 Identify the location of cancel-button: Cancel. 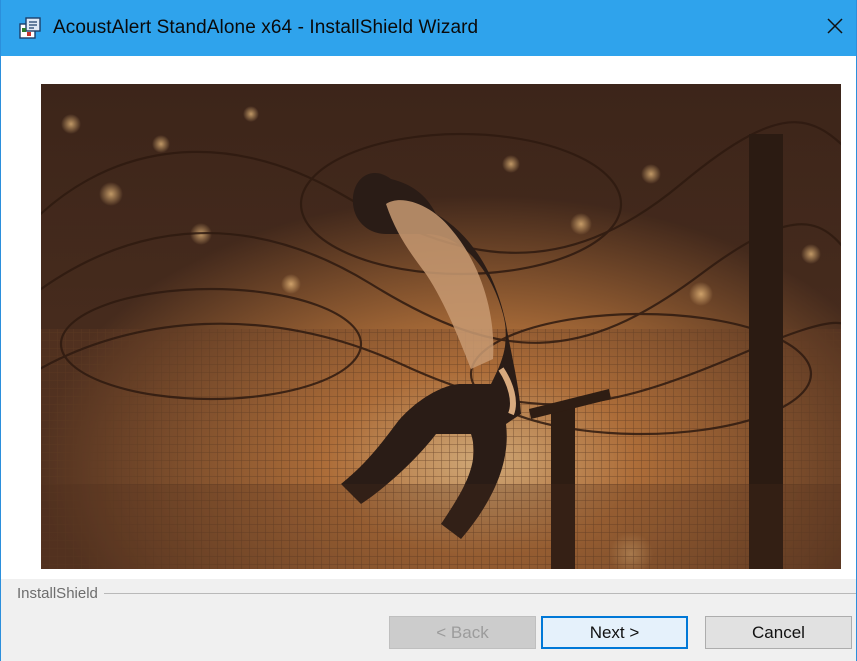
(778, 632).